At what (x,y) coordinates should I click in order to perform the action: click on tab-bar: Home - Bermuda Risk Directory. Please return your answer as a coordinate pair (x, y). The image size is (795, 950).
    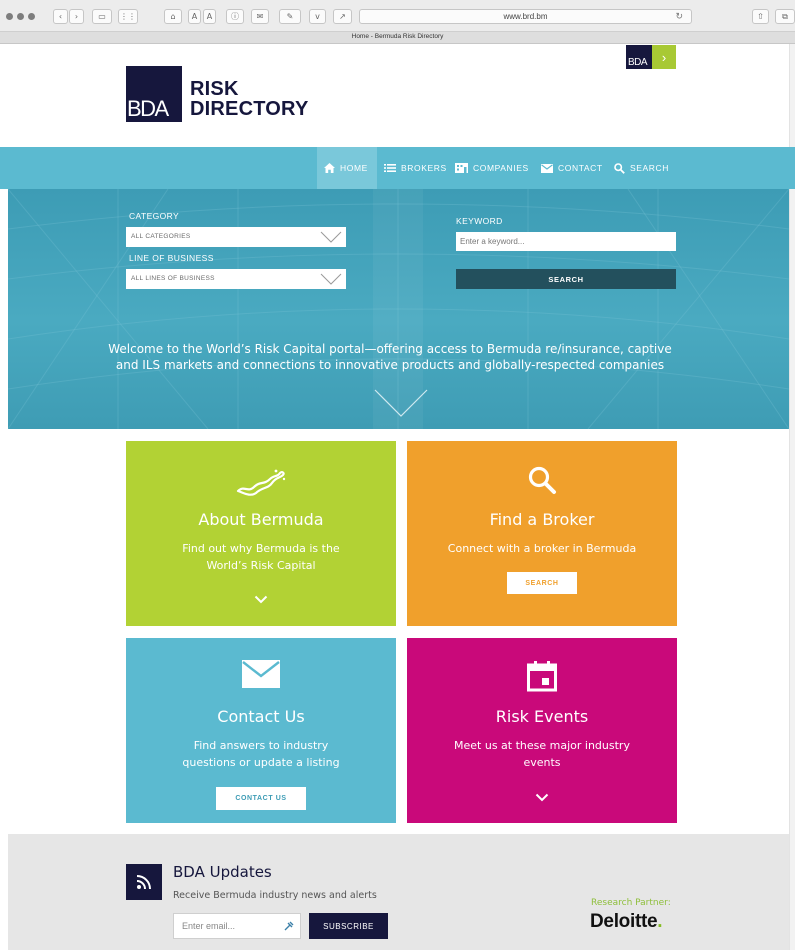
    Looking at the image, I should click on (397, 38).